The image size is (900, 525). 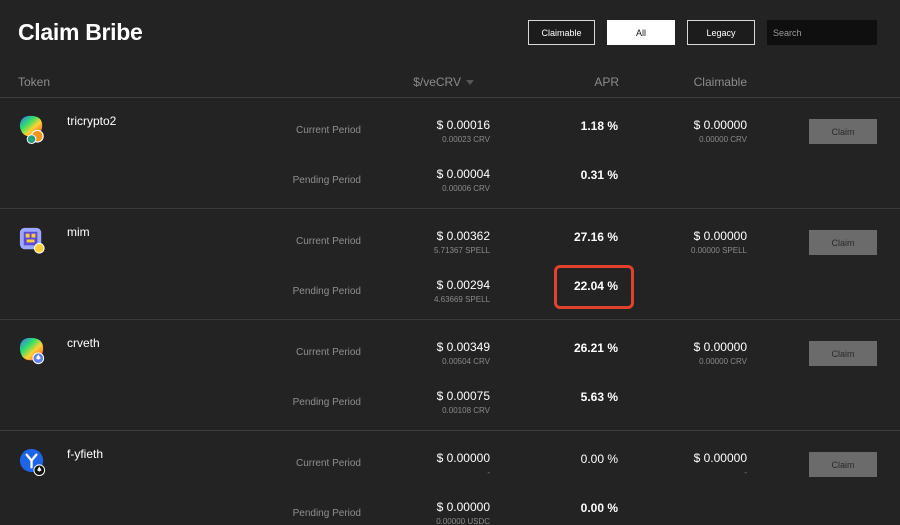 What do you see at coordinates (594, 287) in the screenshot?
I see `highlight-box` at bounding box center [594, 287].